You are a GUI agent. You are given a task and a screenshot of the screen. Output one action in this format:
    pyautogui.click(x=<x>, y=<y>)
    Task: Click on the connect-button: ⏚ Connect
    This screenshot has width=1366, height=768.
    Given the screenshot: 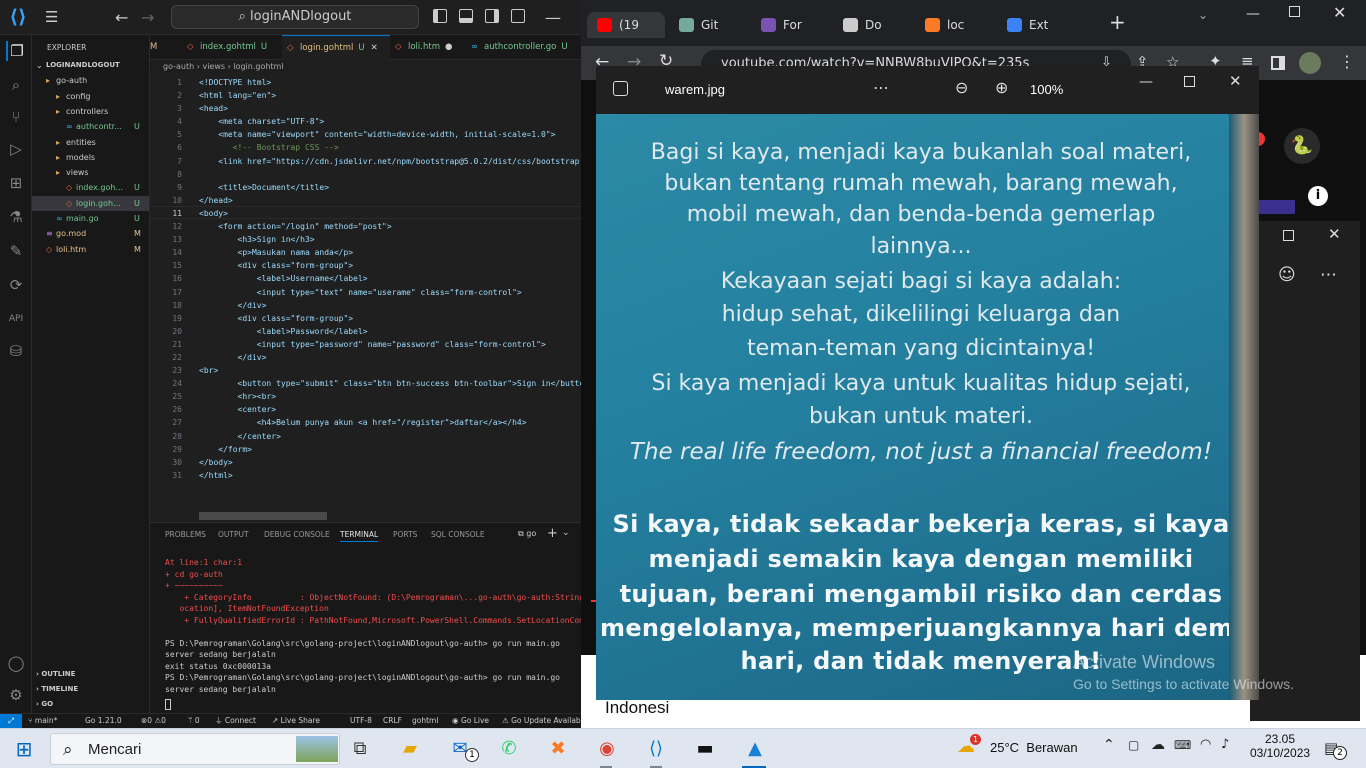 What is the action you would take?
    pyautogui.click(x=235, y=721)
    